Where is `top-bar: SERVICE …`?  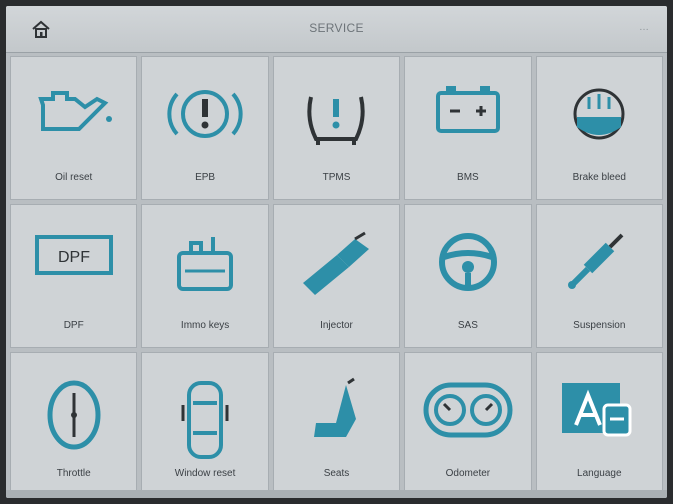 top-bar: SERVICE … is located at coordinates (336, 29).